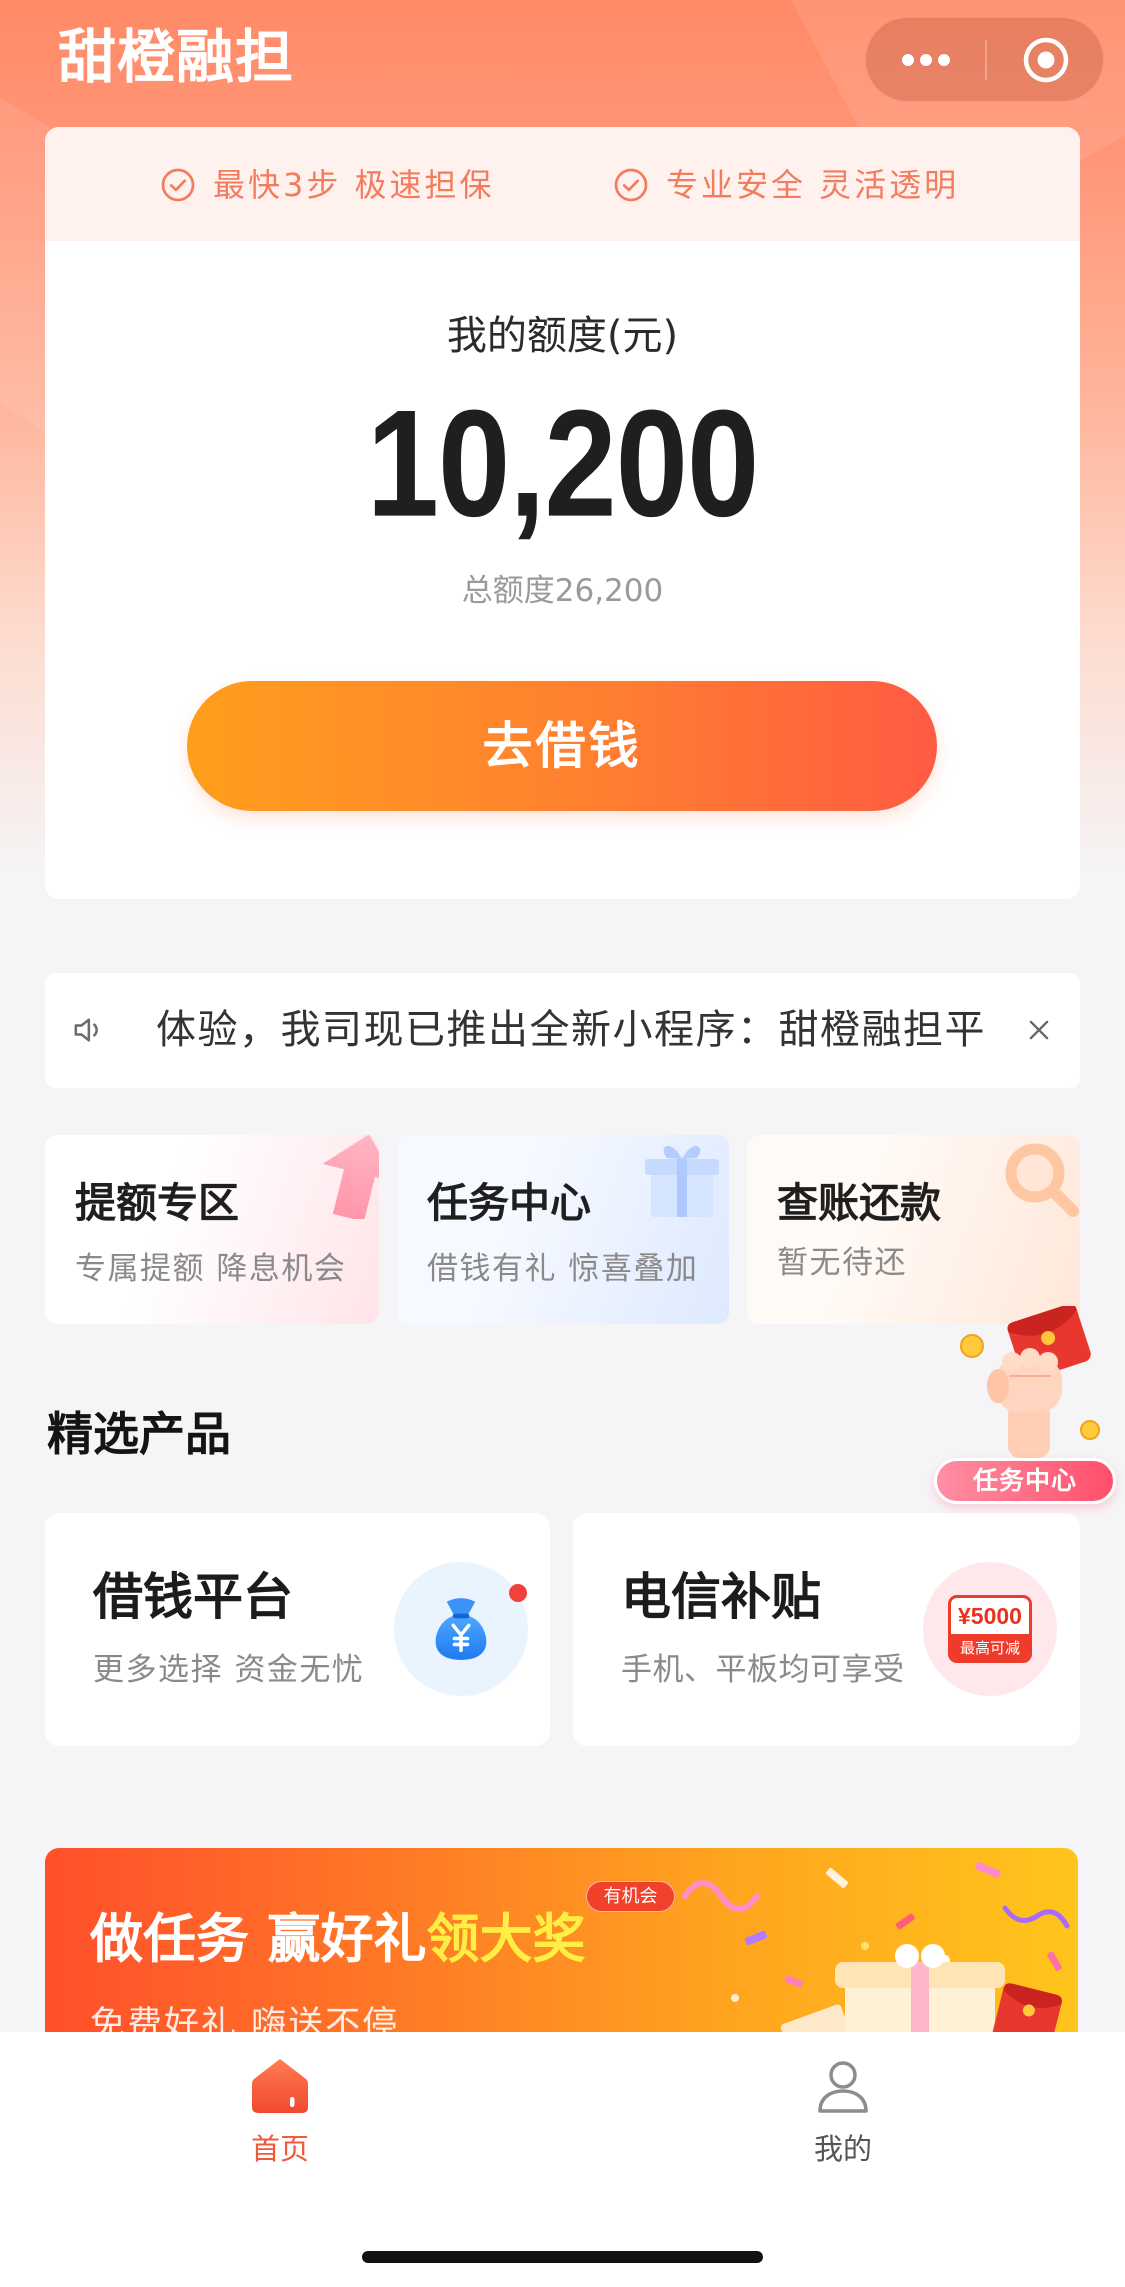 This screenshot has height=2287, width=1125. What do you see at coordinates (1046, 60) in the screenshot?
I see `target-circle-icon` at bounding box center [1046, 60].